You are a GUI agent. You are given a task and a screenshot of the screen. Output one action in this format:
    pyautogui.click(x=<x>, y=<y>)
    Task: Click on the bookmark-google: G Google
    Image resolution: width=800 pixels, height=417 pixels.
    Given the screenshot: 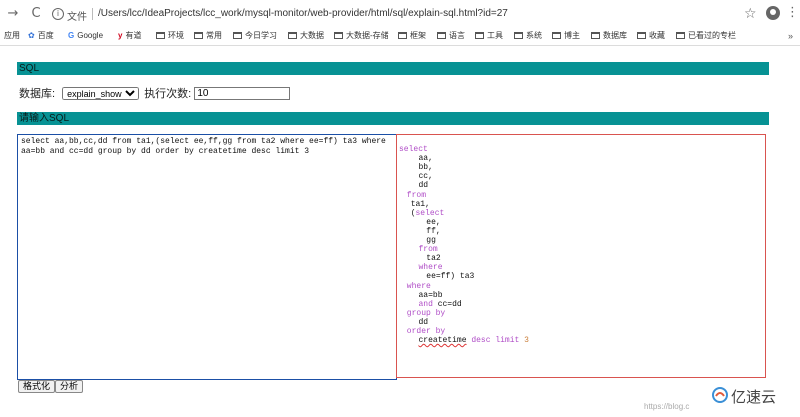 What is the action you would take?
    pyautogui.click(x=85, y=36)
    